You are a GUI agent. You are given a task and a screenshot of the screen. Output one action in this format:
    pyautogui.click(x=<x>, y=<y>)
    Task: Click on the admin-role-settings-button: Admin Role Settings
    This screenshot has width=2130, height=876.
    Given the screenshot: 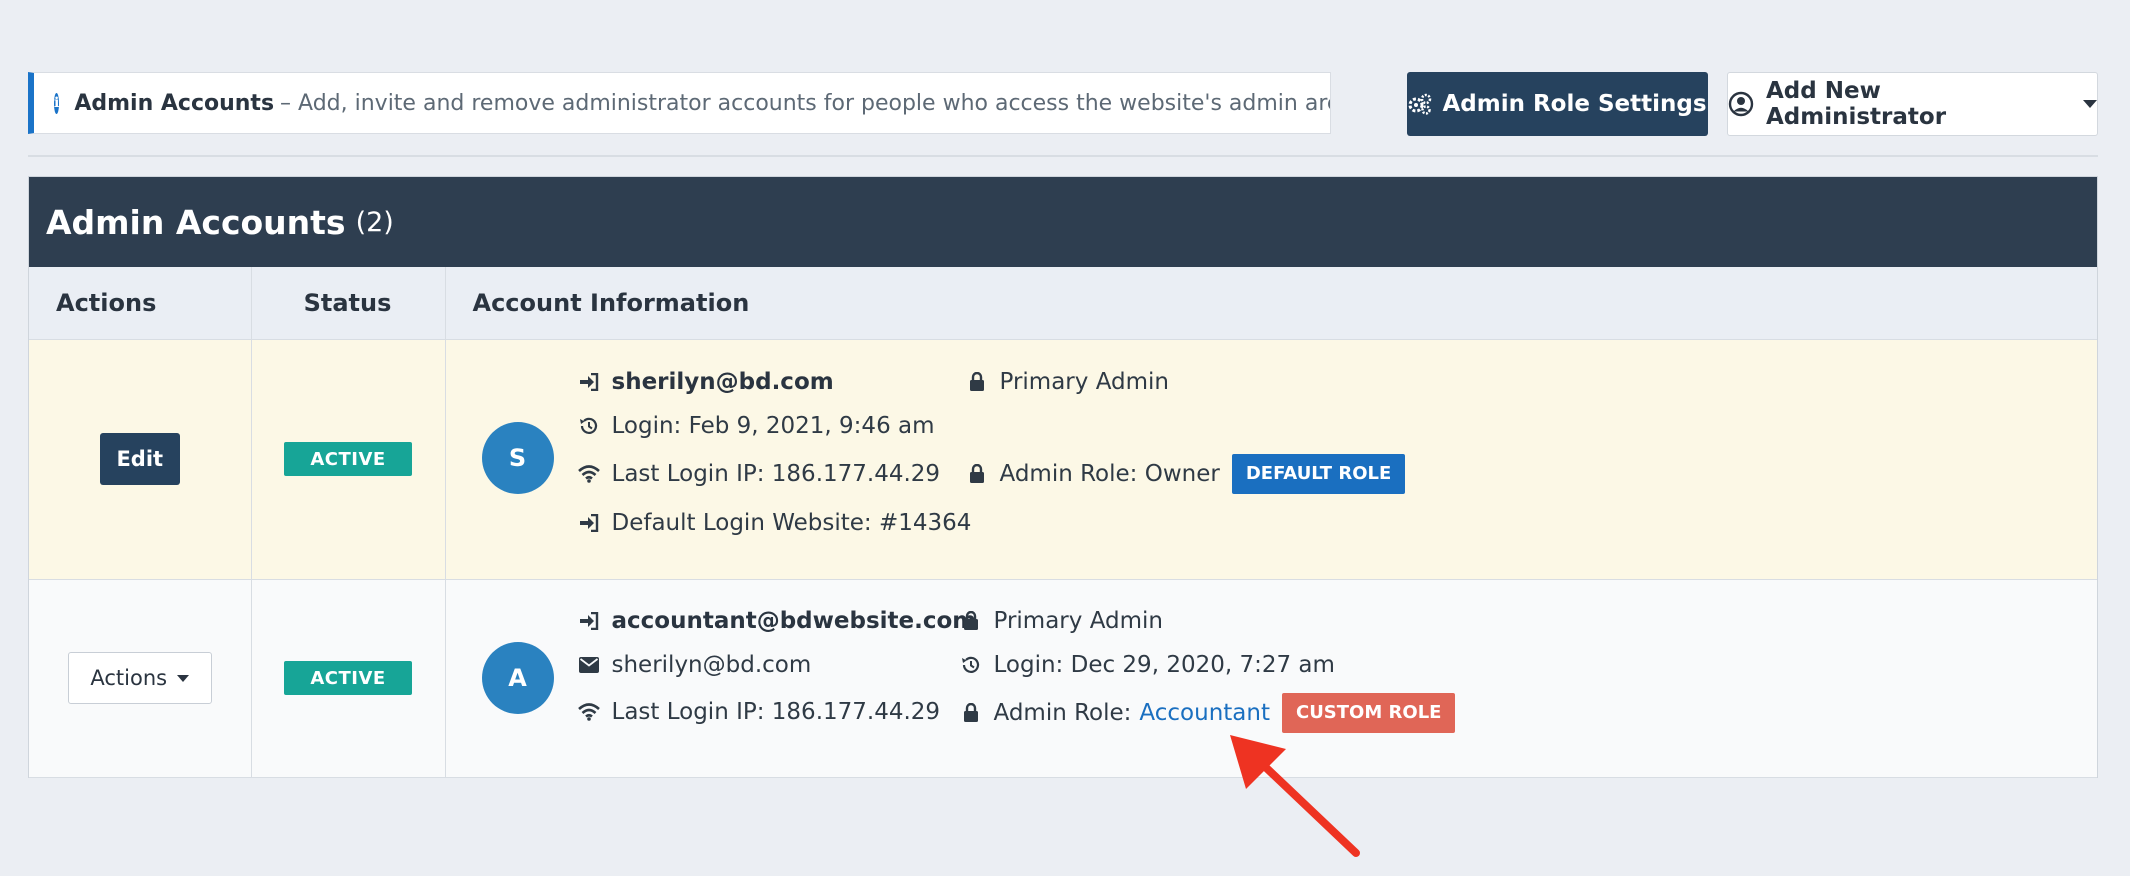 What is the action you would take?
    pyautogui.click(x=1557, y=104)
    